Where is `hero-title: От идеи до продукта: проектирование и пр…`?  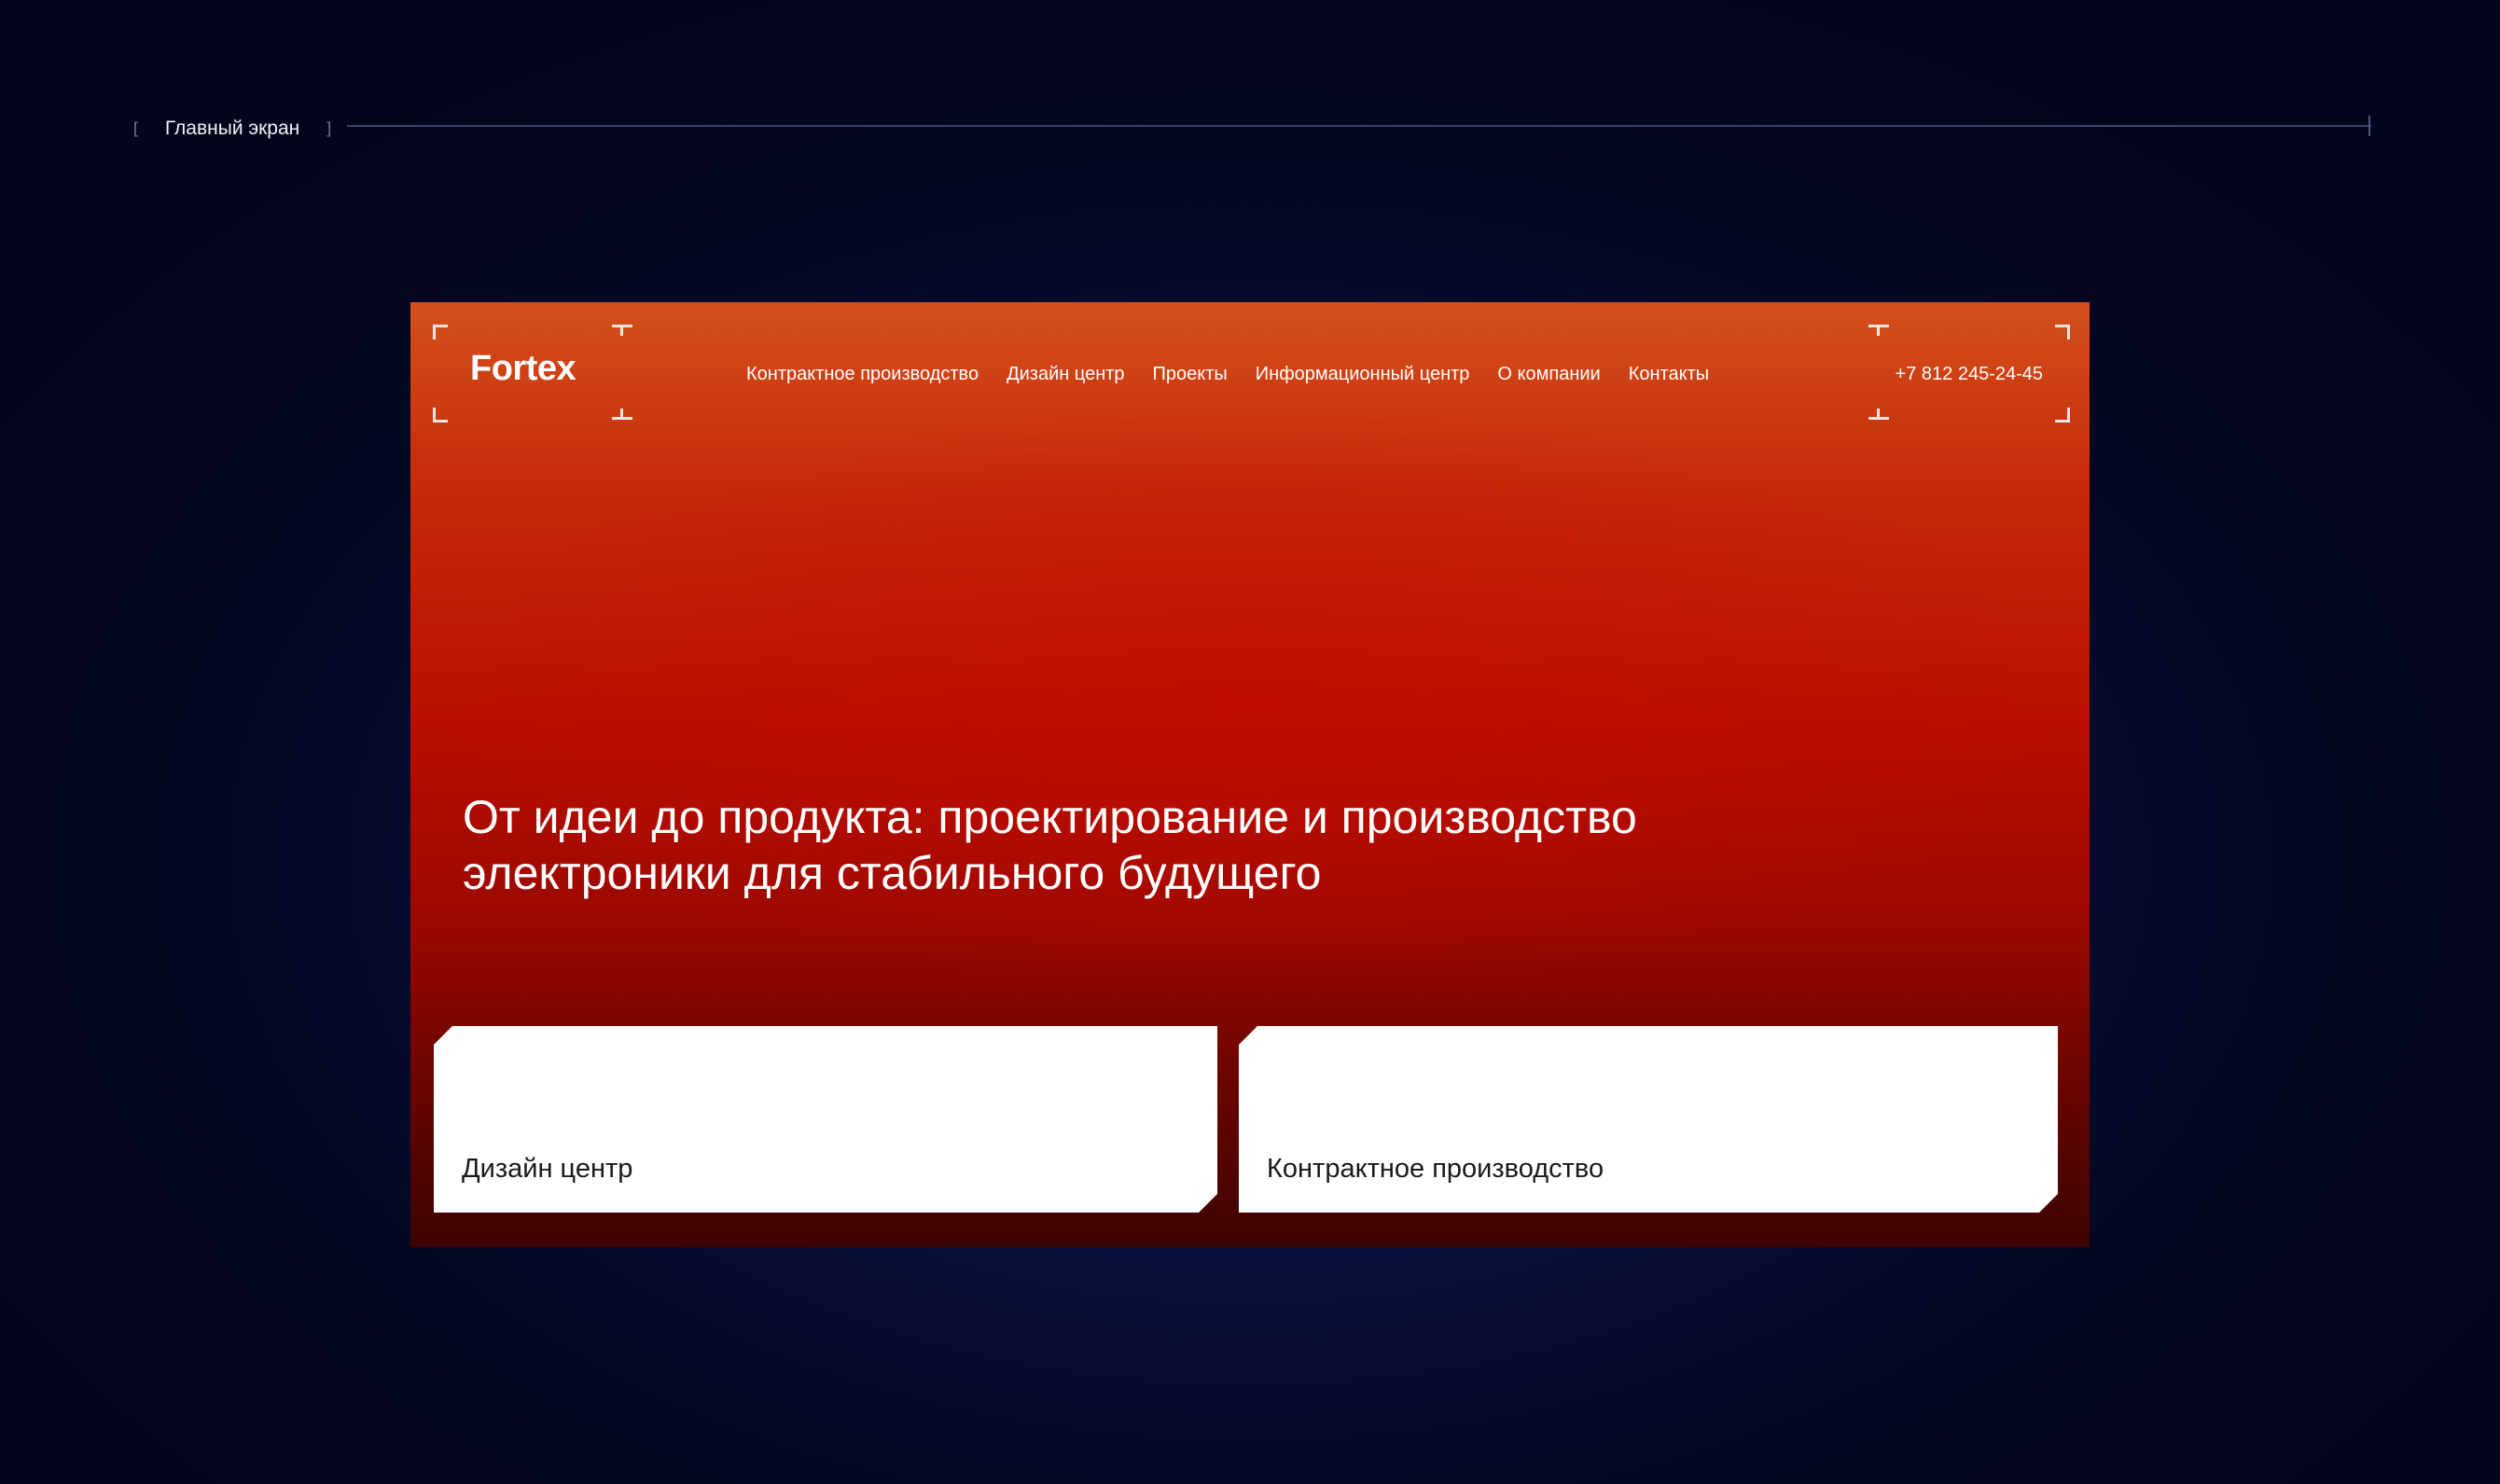 hero-title: От идеи до продукта: проектирование и пр… is located at coordinates (1050, 845).